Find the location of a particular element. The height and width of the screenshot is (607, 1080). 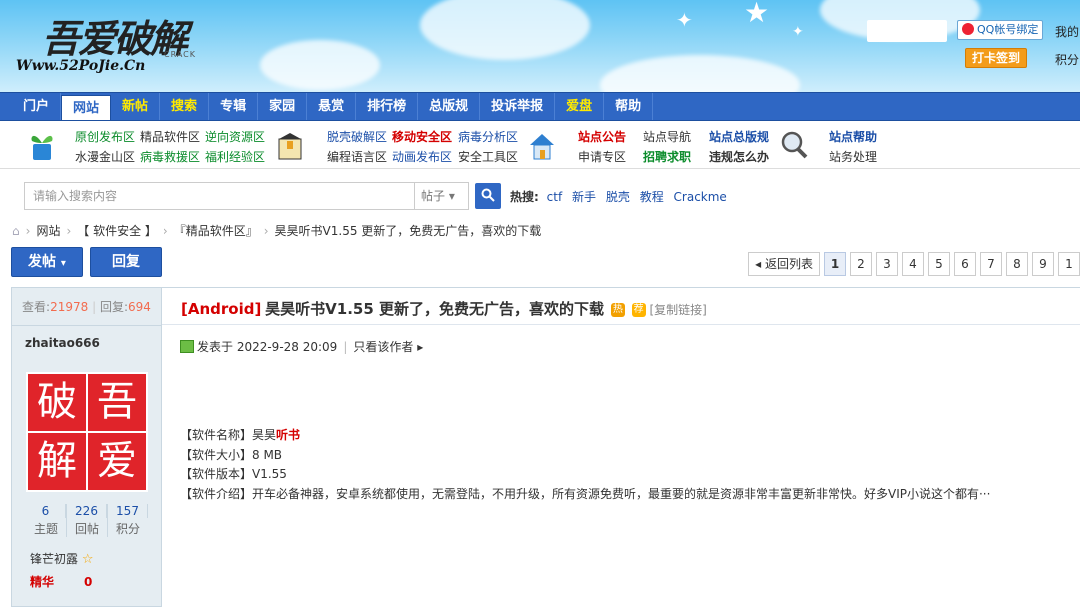

only-author-link: 只看该作者 ▸ is located at coordinates (388, 347).